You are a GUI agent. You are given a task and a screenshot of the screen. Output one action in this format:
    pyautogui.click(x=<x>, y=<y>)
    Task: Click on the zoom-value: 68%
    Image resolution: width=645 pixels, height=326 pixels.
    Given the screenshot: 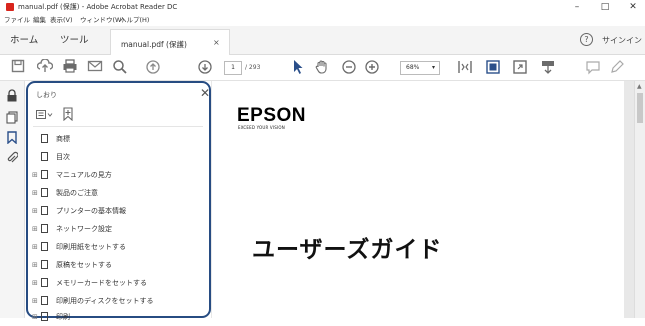 What is the action you would take?
    pyautogui.click(x=413, y=67)
    